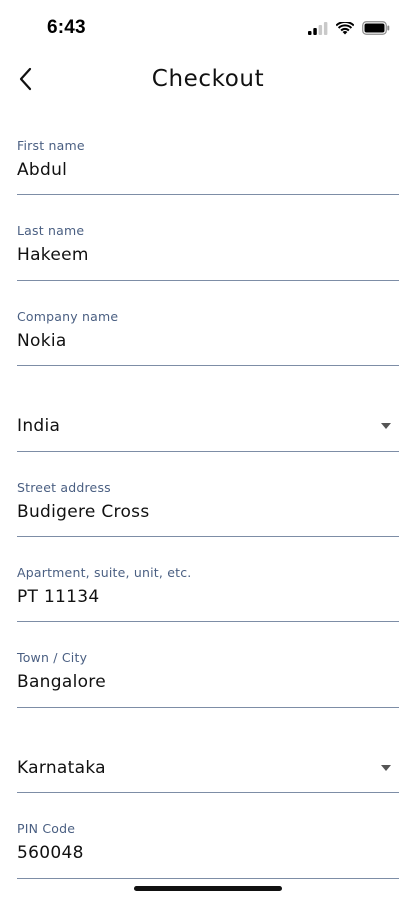 This screenshot has width=416, height=900. I want to click on country-select: India, so click(208, 409).